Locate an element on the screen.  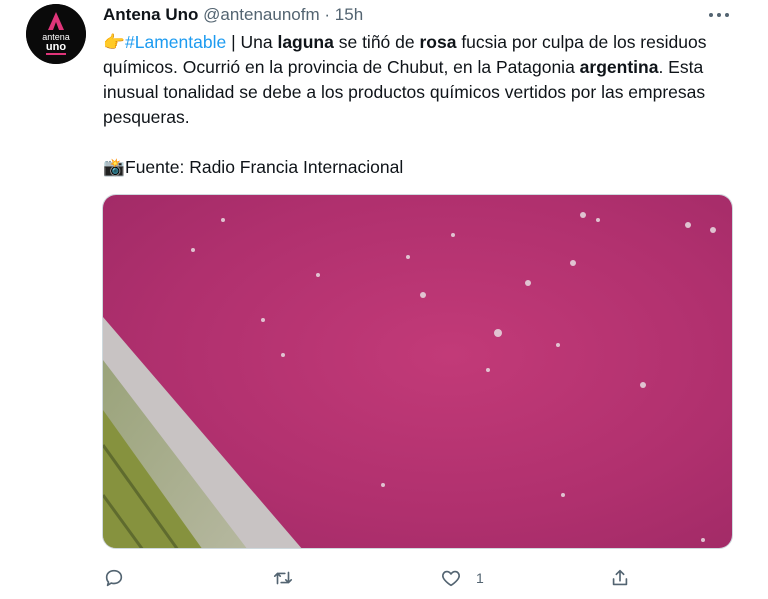
like-count: 1 is located at coordinates (480, 578).